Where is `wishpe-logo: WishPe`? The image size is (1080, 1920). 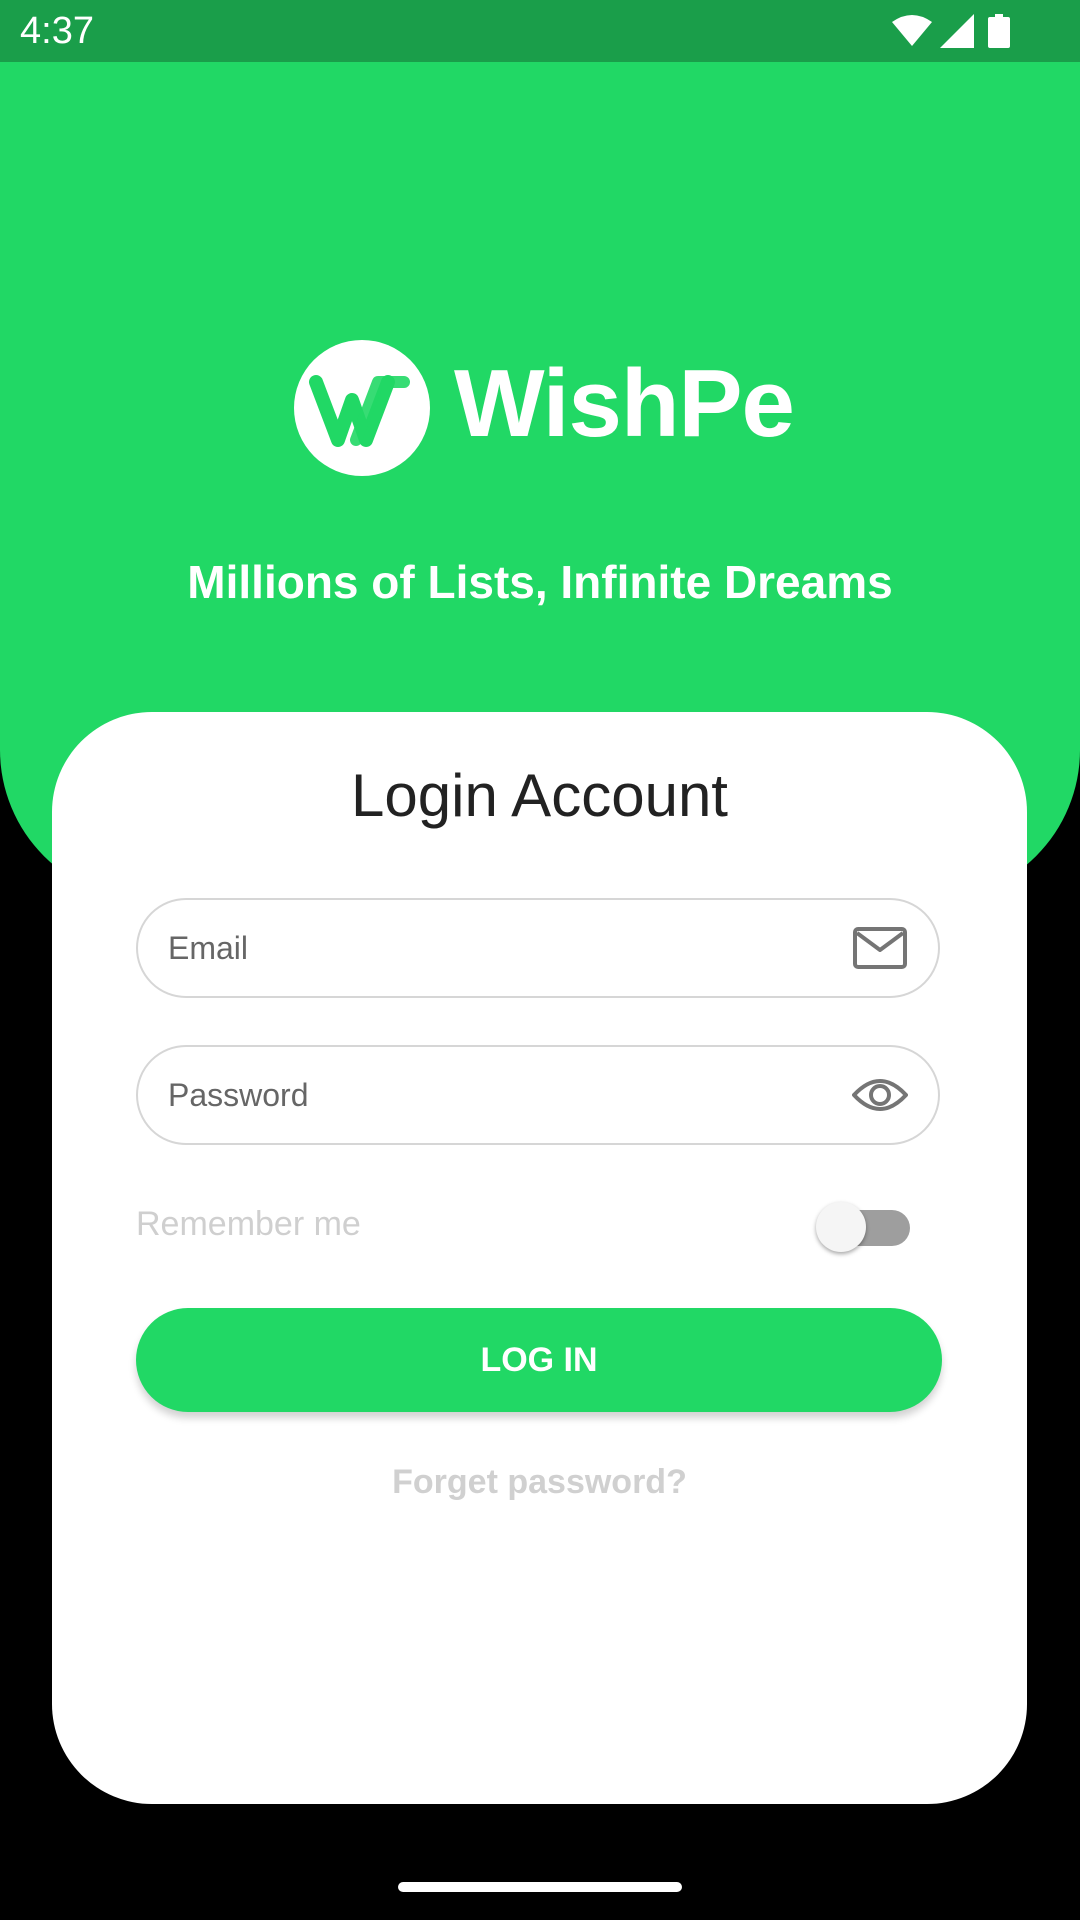 wishpe-logo: WishPe is located at coordinates (544, 408).